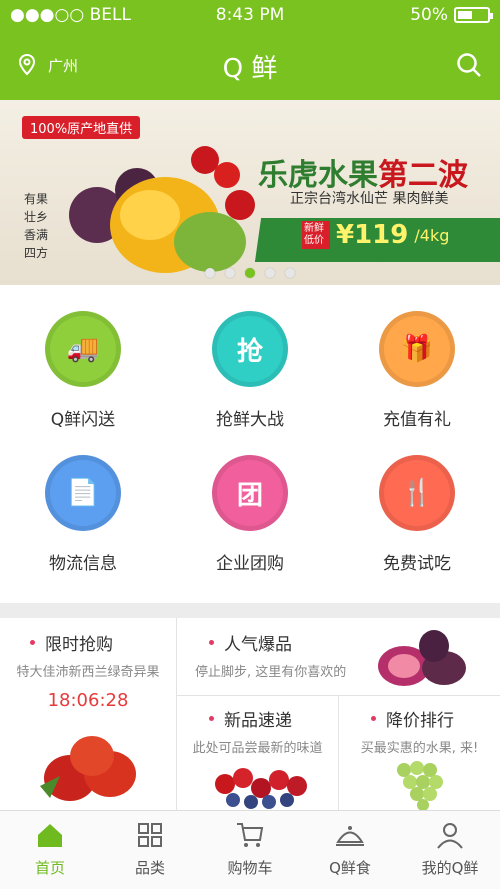 This screenshot has height=889, width=500. Describe the element at coordinates (261, 788) in the screenshot. I see `berries-image` at that location.